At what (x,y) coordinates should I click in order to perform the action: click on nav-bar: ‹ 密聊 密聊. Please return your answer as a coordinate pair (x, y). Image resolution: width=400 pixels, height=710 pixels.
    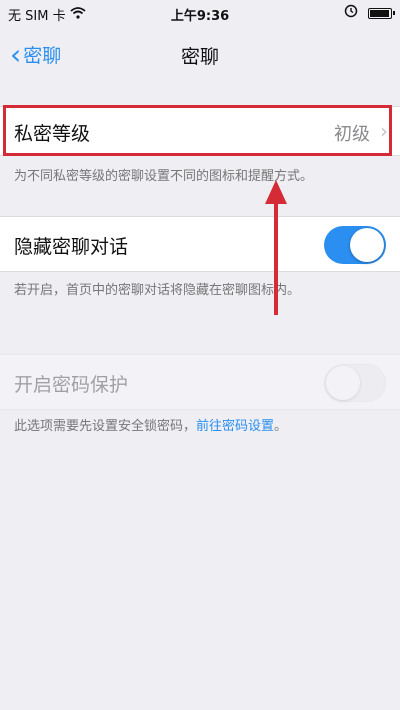
    Looking at the image, I should click on (200, 54).